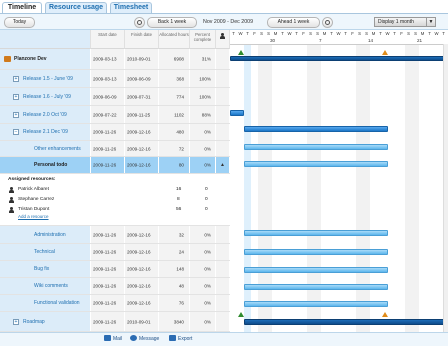  I want to click on allocated-hours: 368, so click(180, 78).